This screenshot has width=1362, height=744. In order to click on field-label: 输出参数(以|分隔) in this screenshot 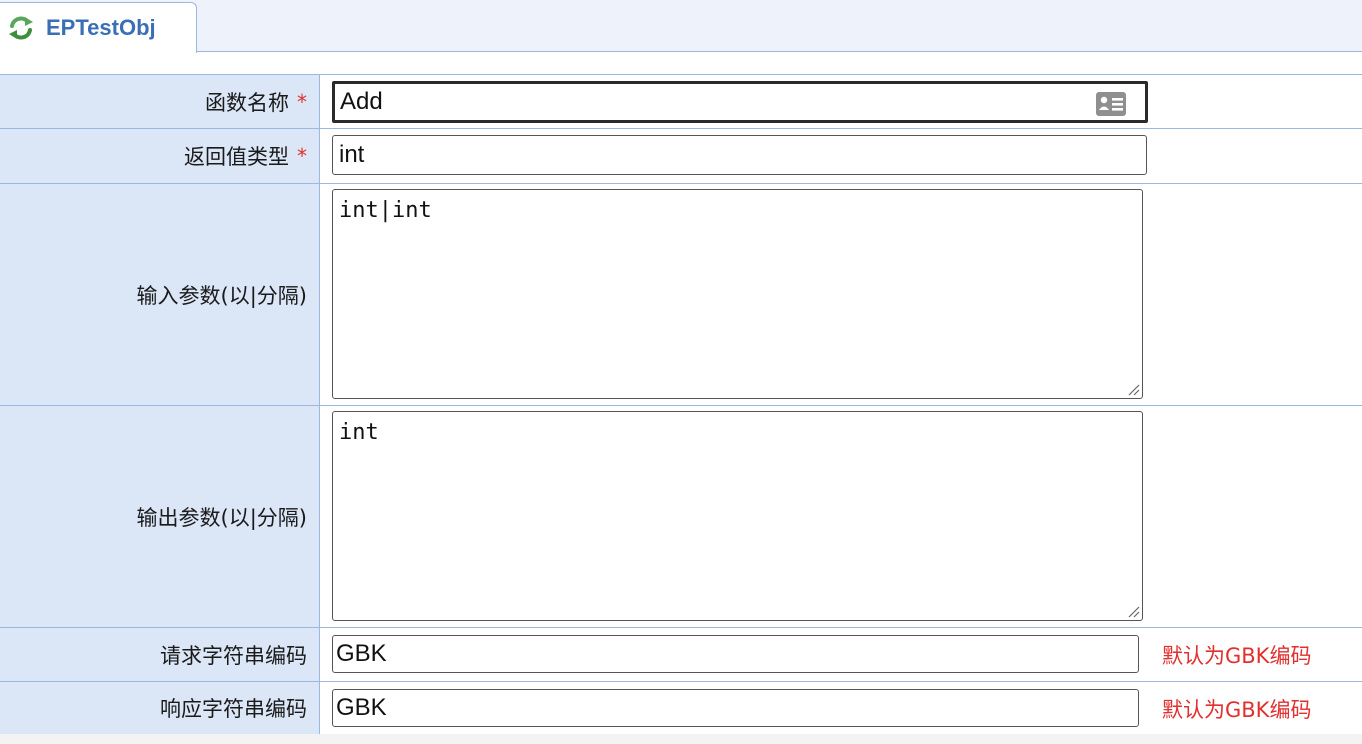, I will do `click(221, 517)`.